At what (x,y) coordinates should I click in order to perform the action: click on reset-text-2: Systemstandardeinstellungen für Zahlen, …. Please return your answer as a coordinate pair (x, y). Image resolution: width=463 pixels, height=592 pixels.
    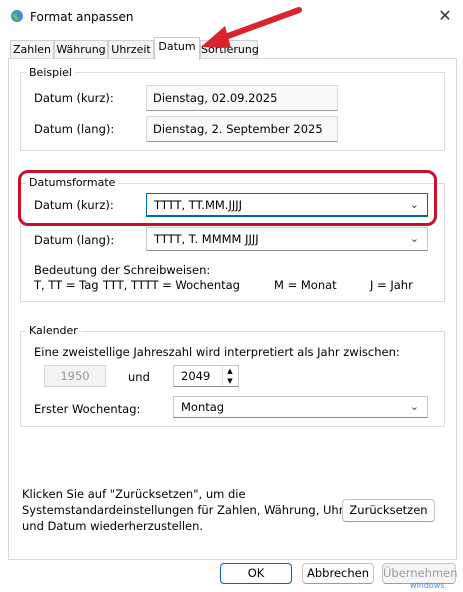
    Looking at the image, I should click on (193, 510).